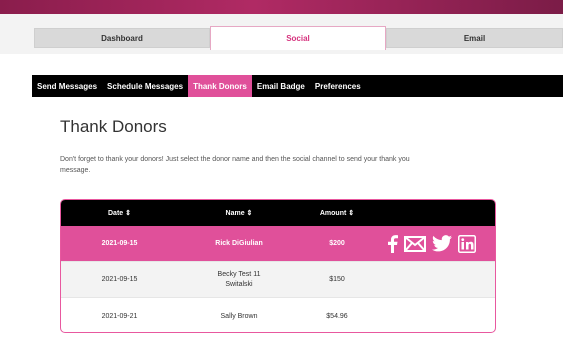 The image size is (563, 348). What do you see at coordinates (442, 243) in the screenshot?
I see `twitter-icon` at bounding box center [442, 243].